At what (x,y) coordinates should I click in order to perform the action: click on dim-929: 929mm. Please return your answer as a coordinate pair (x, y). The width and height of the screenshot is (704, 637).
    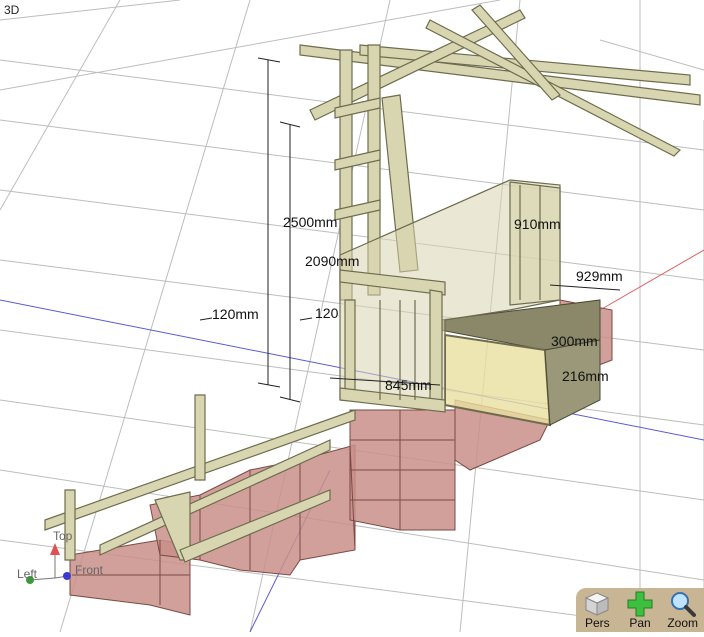
    Looking at the image, I should click on (599, 276).